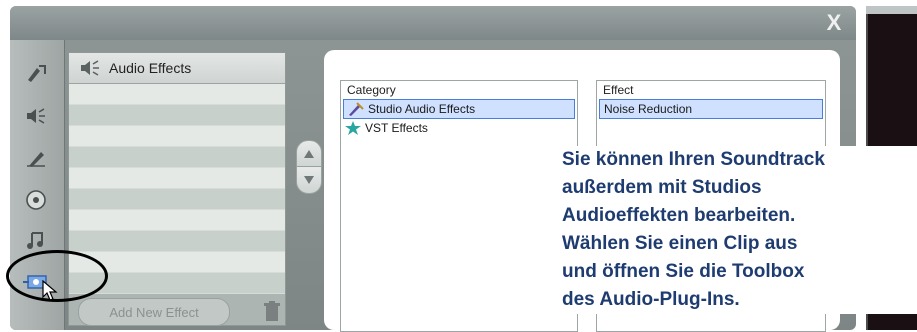 This screenshot has height=332, width=917. What do you see at coordinates (422, 109) in the screenshot?
I see `category-item-label: Studio Audio Effects` at bounding box center [422, 109].